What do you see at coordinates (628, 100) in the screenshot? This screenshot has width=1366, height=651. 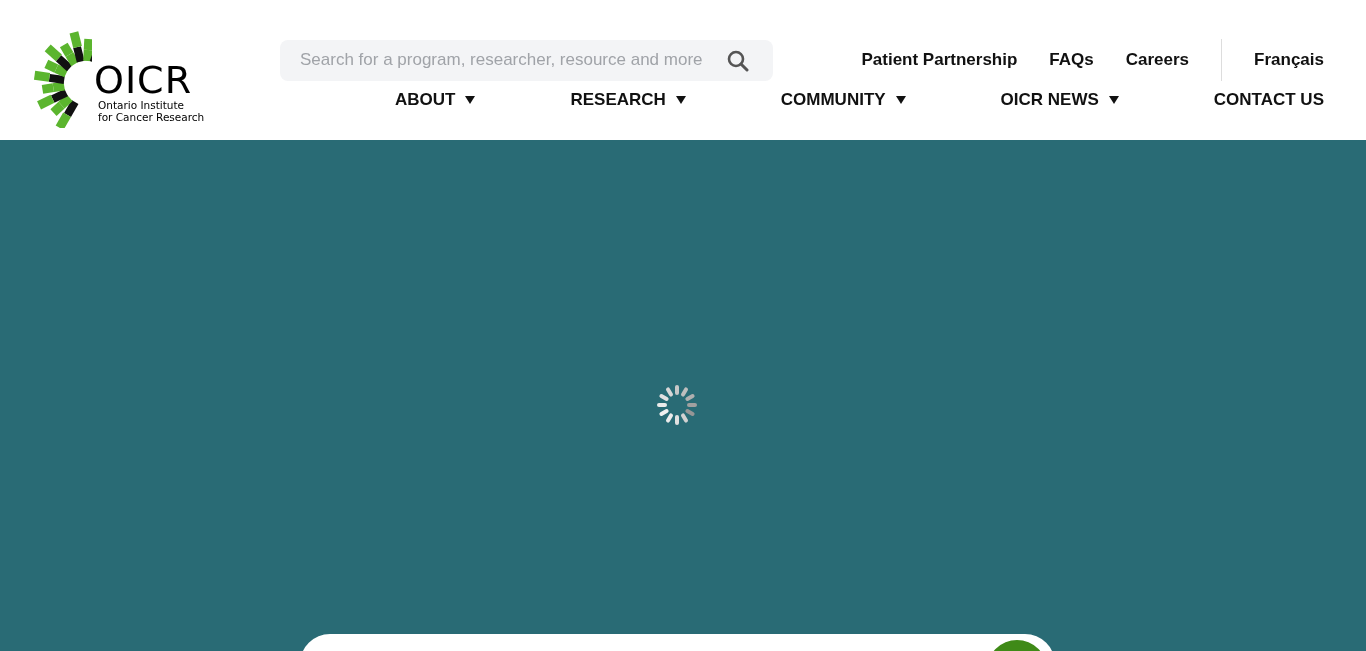 I see `nav-link: RESEARCH` at bounding box center [628, 100].